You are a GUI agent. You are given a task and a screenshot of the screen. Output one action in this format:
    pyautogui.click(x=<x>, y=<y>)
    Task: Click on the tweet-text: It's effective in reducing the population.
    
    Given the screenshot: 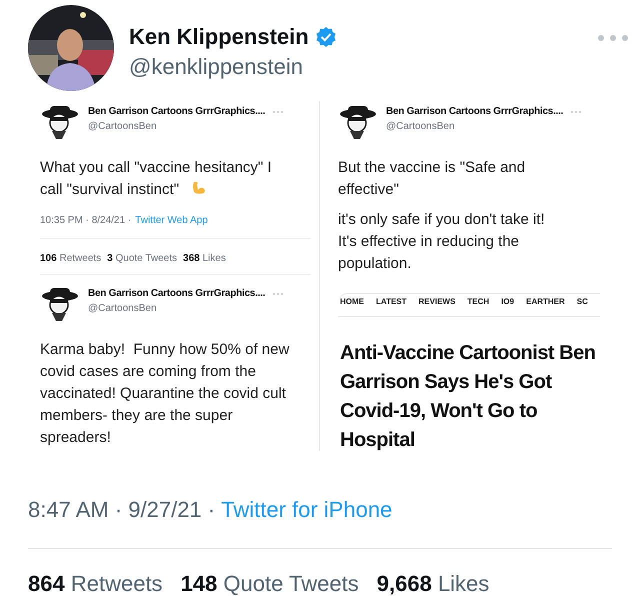 What is the action you would take?
    pyautogui.click(x=429, y=253)
    